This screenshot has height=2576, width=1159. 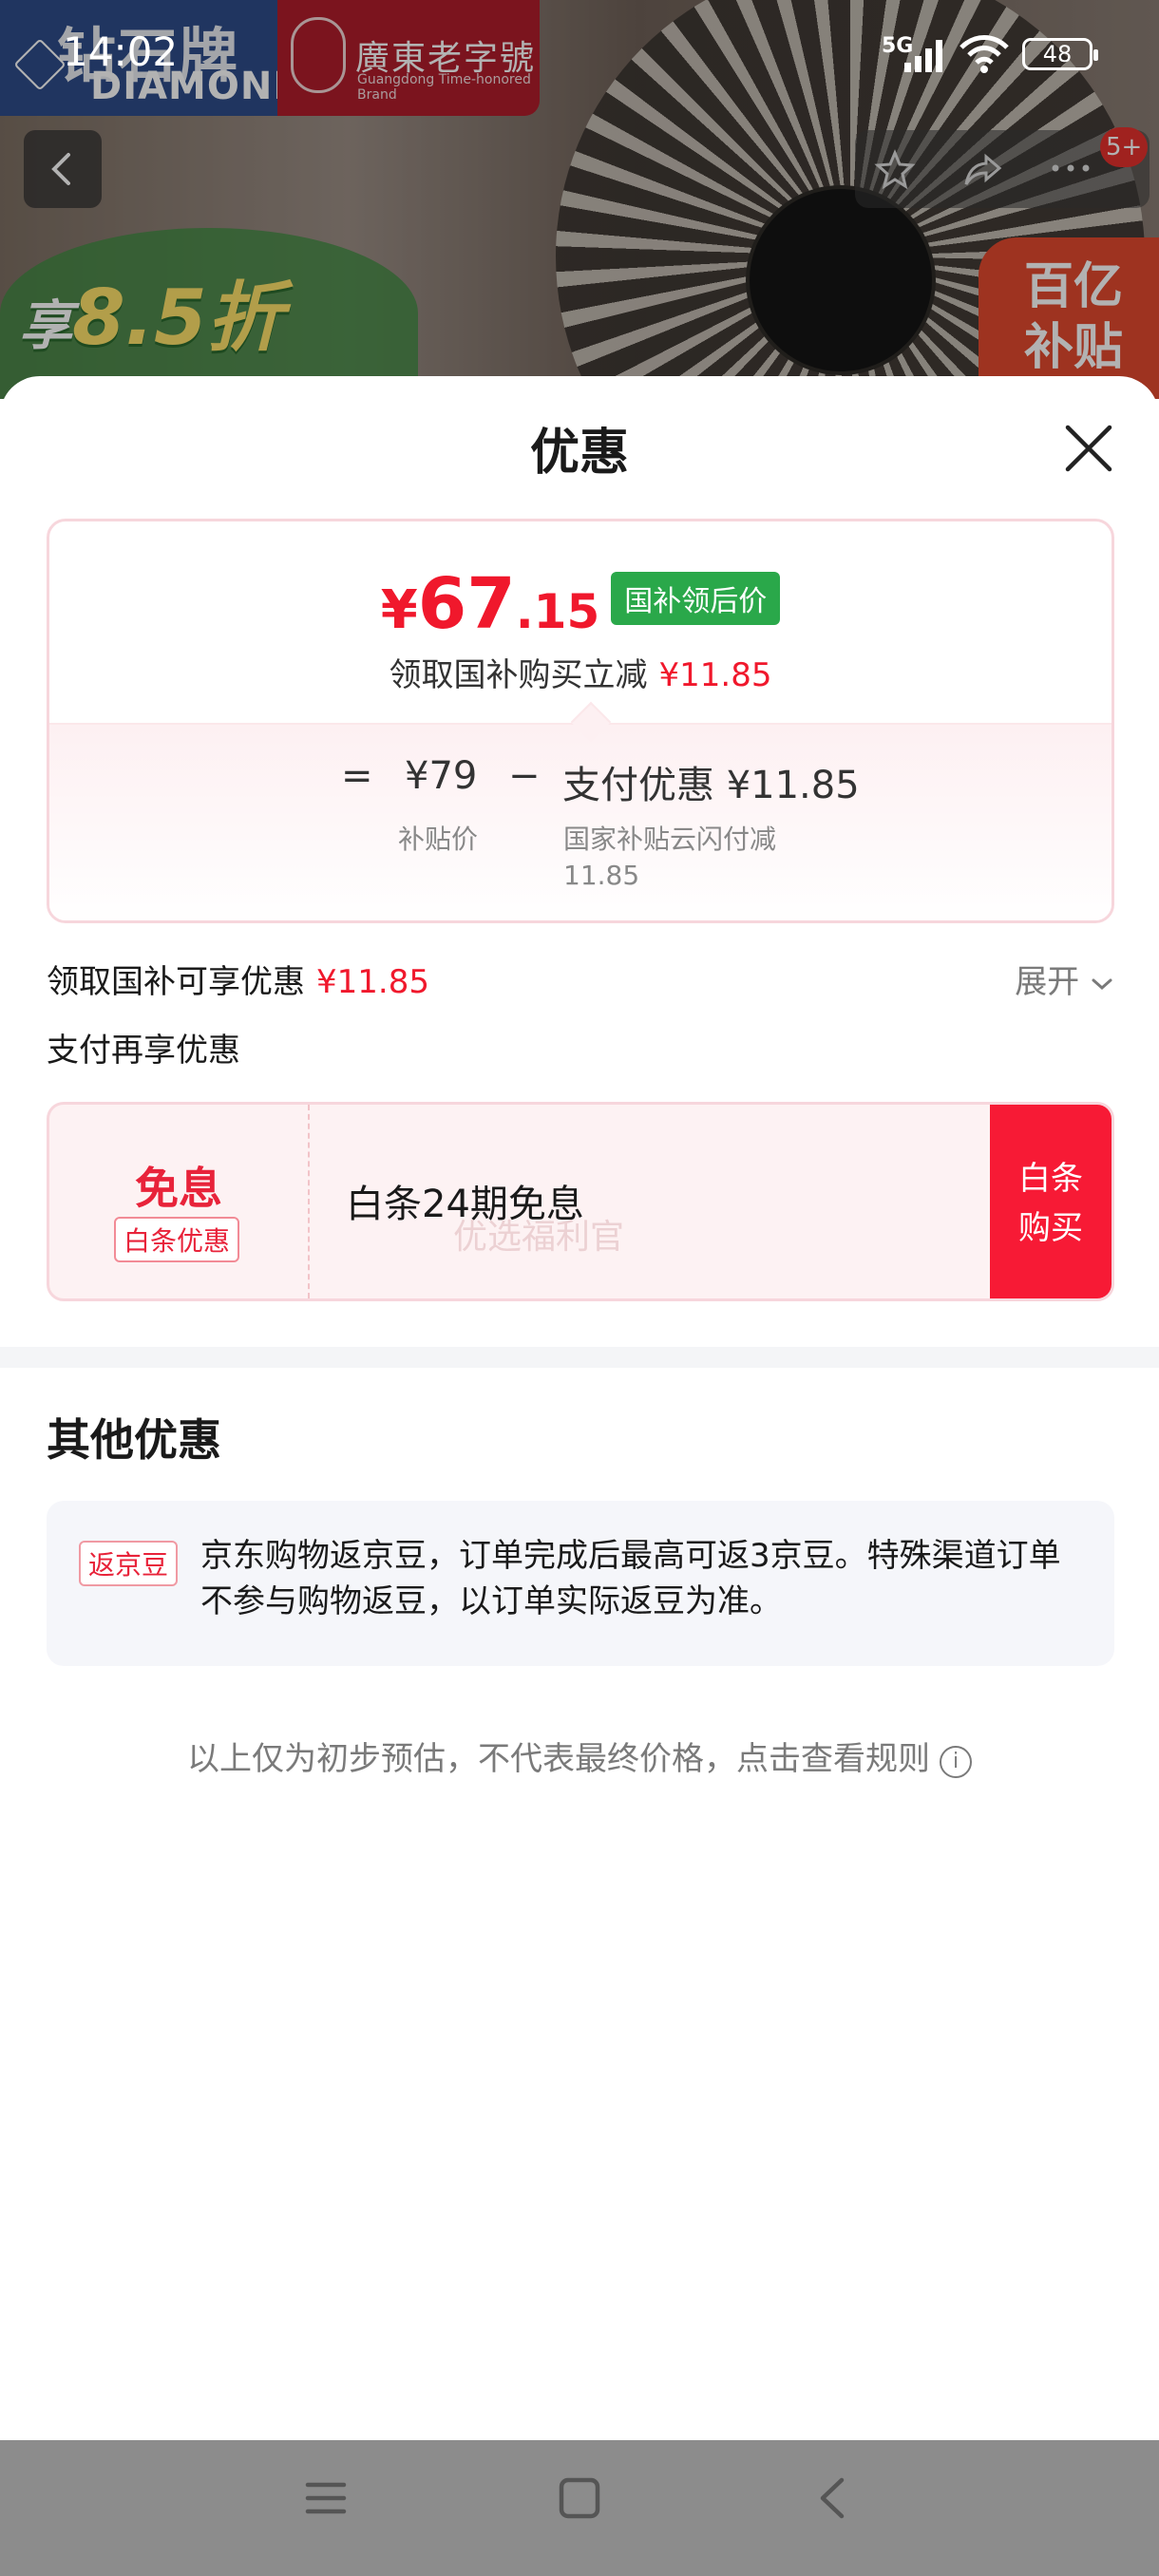 I want to click on subsidy-row: 领取国补可享优惠 ¥11.85 展开, so click(x=580, y=979).